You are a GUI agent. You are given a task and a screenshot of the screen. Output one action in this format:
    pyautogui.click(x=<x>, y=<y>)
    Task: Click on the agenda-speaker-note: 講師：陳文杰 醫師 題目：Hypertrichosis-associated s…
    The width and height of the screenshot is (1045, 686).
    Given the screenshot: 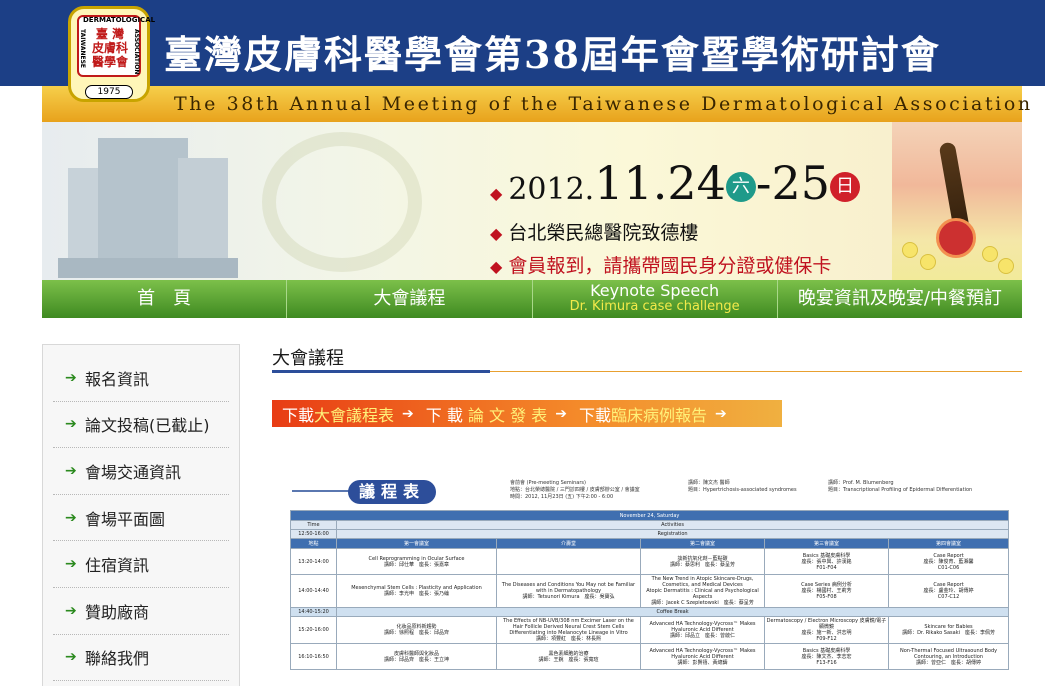 What is the action you would take?
    pyautogui.click(x=742, y=486)
    